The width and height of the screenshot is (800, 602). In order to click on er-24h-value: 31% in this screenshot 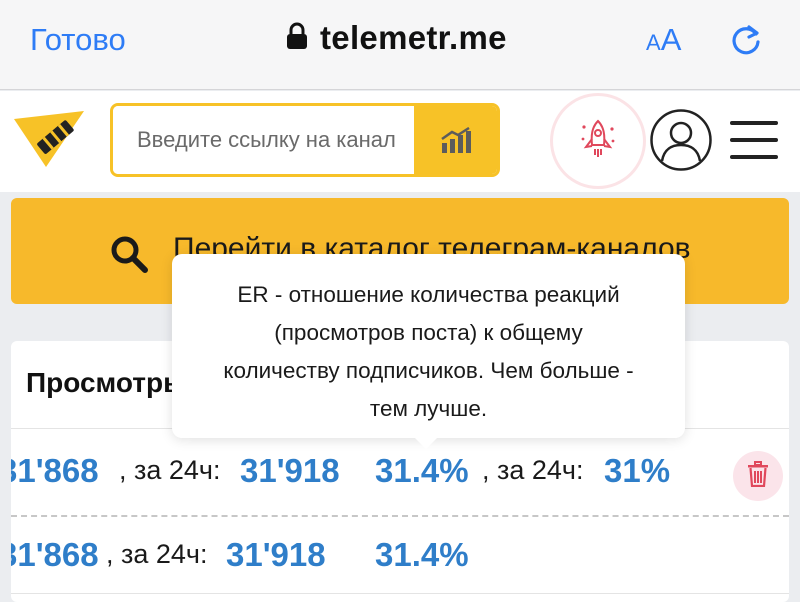, I will do `click(637, 470)`.